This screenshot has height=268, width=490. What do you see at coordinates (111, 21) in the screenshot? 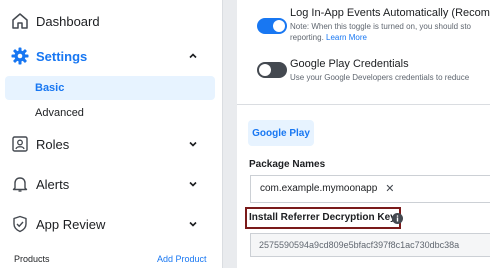
I see `sidebar-item-dashboard: Dashboard` at bounding box center [111, 21].